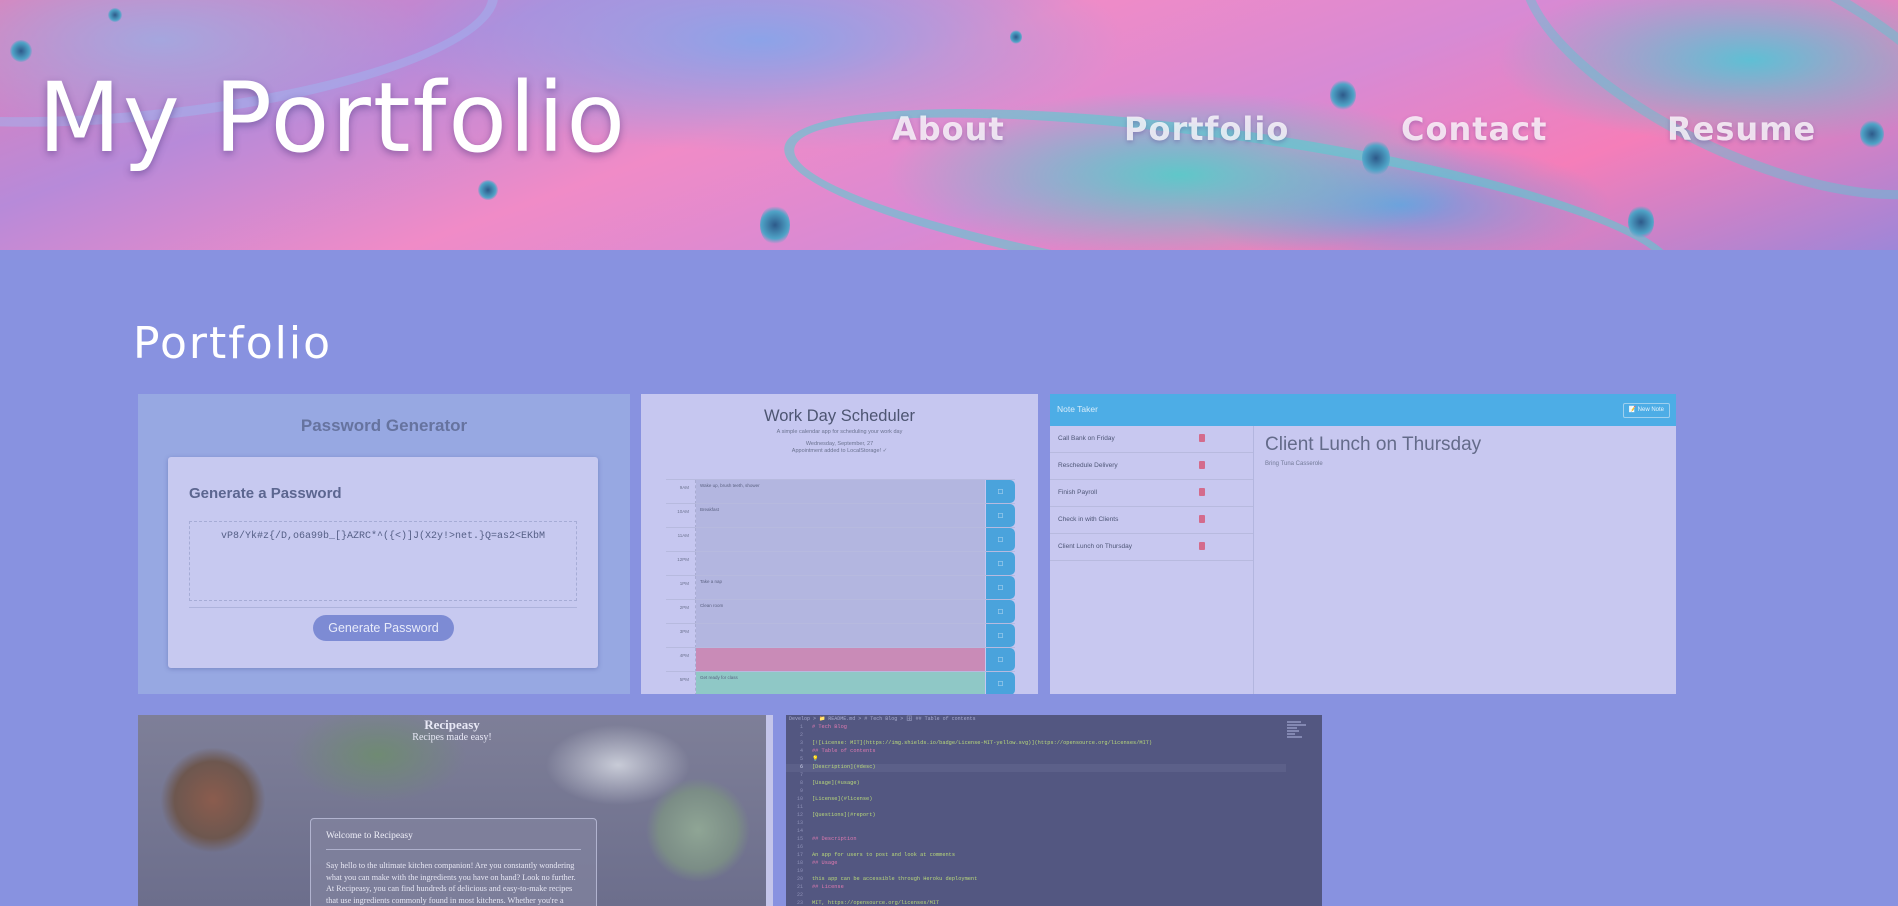  Describe the element at coordinates (799, 855) in the screenshot. I see `line-number: 17` at that location.